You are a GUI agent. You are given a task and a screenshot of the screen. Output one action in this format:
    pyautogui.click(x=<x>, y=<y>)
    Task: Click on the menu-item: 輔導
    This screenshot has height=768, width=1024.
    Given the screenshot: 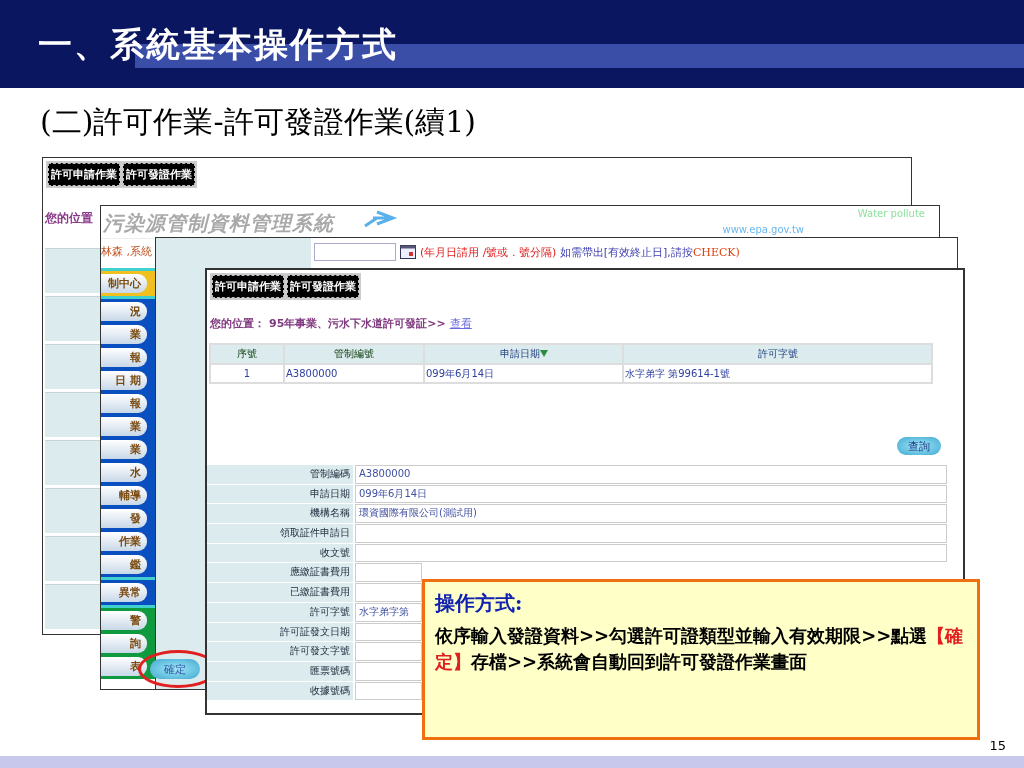 What is the action you would take?
    pyautogui.click(x=124, y=495)
    